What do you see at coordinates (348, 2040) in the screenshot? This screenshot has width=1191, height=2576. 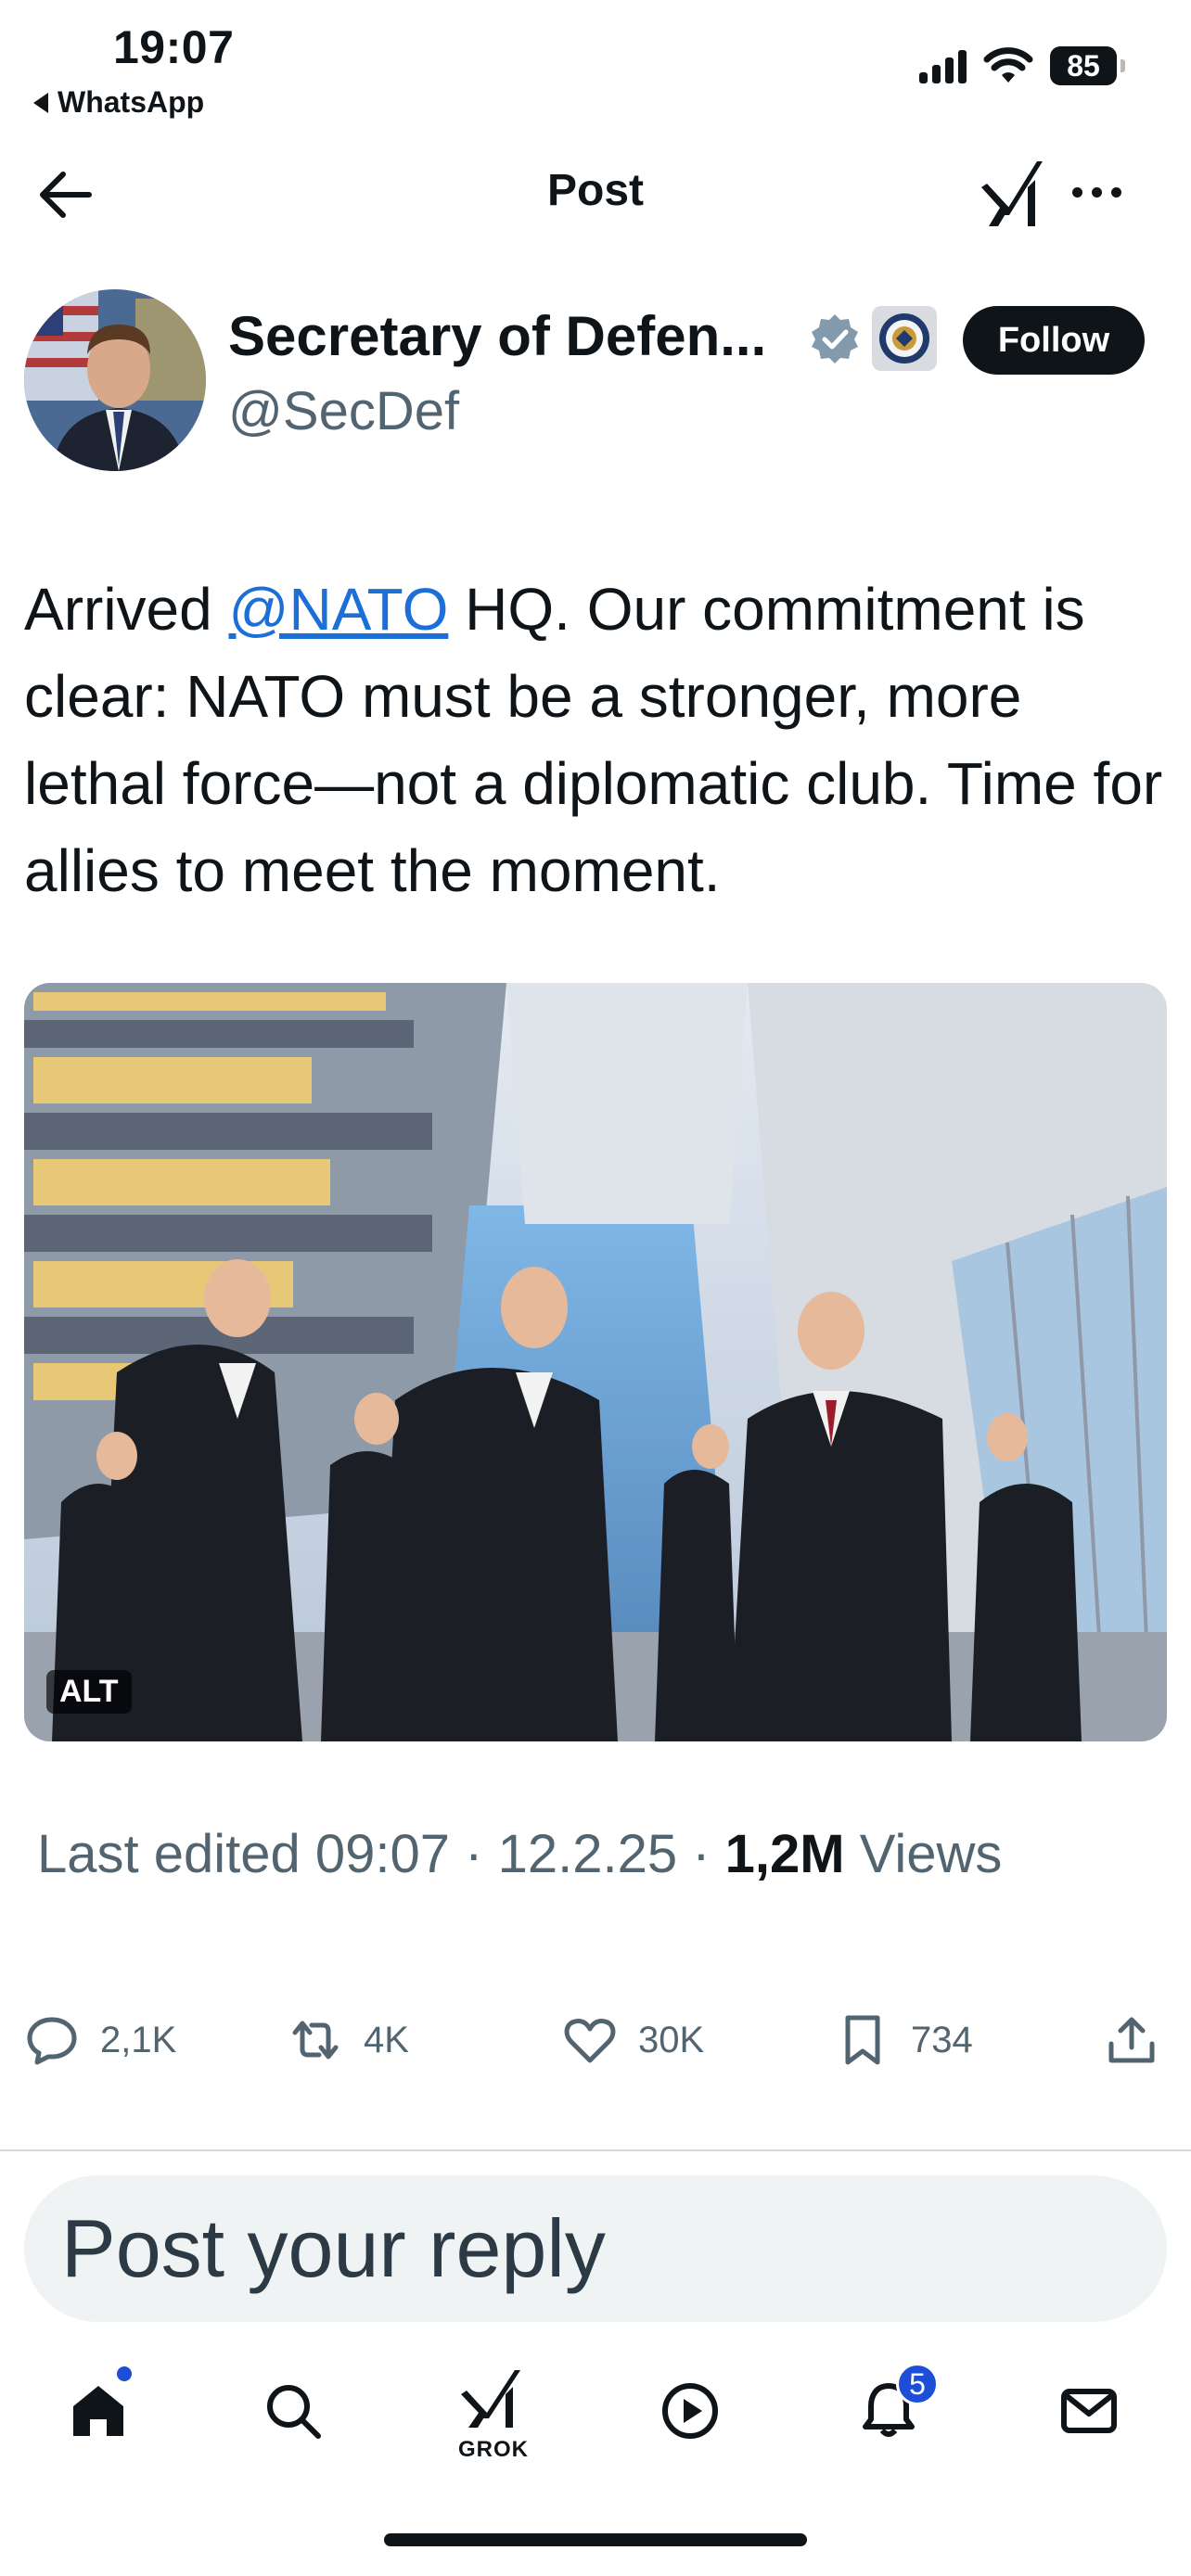 I see `repost-button: 4K` at bounding box center [348, 2040].